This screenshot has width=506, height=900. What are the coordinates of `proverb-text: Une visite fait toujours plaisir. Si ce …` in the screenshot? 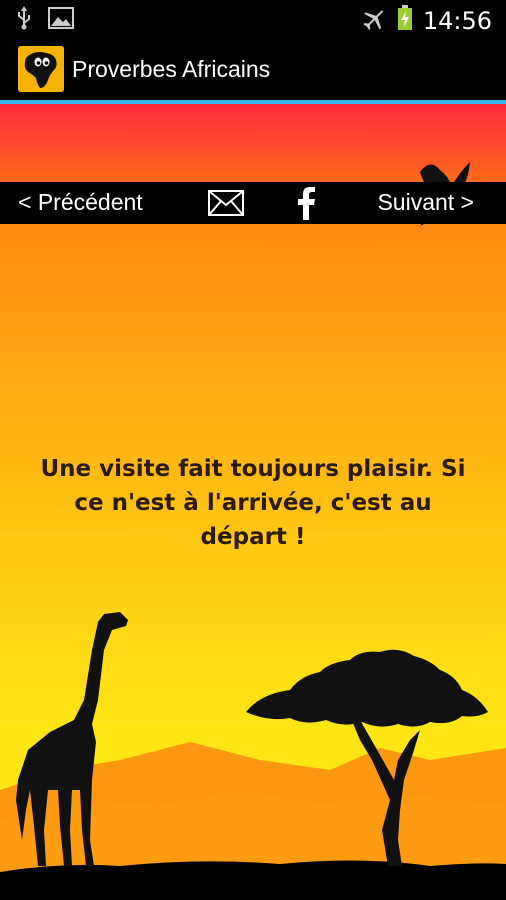 It's located at (253, 503).